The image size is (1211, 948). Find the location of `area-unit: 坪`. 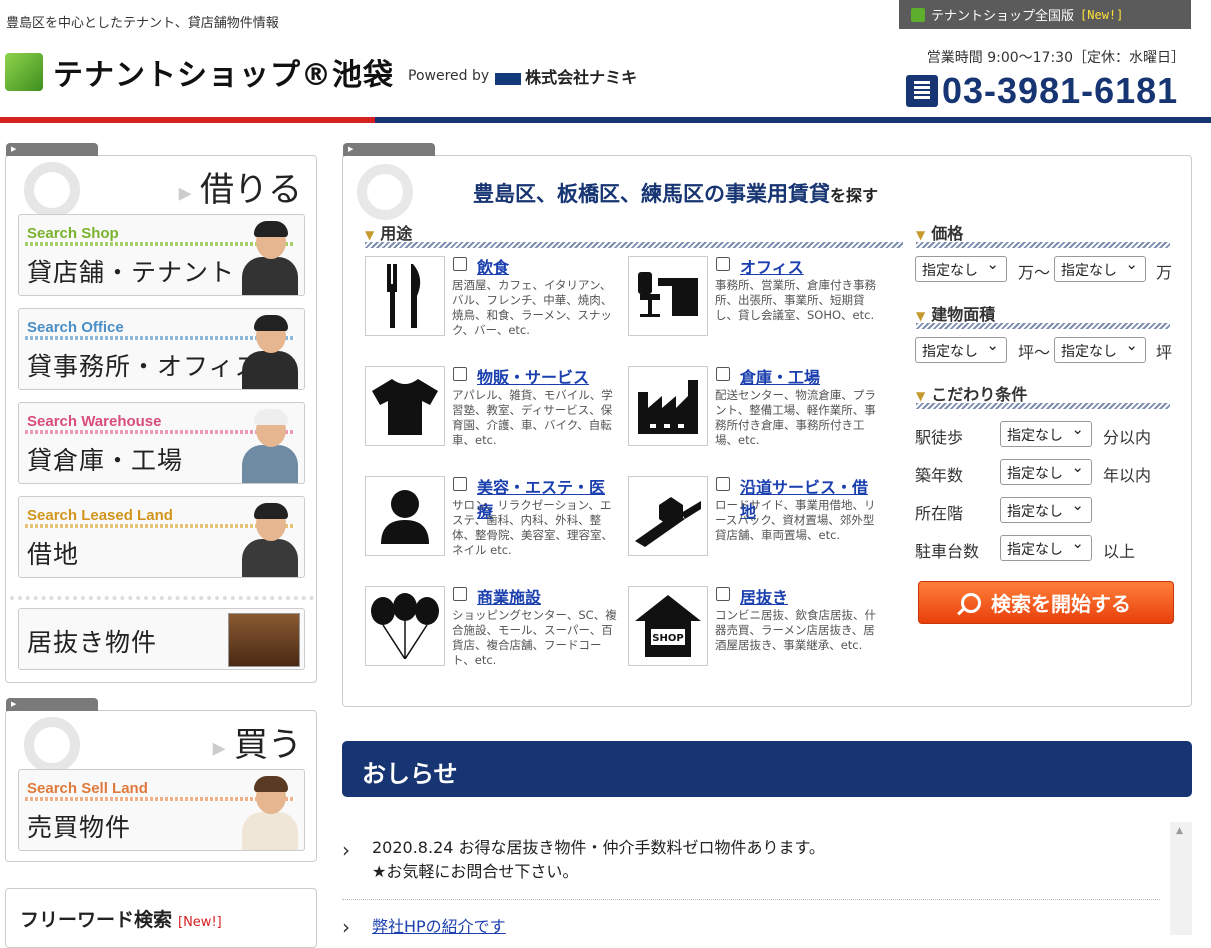

area-unit: 坪 is located at coordinates (1164, 352).